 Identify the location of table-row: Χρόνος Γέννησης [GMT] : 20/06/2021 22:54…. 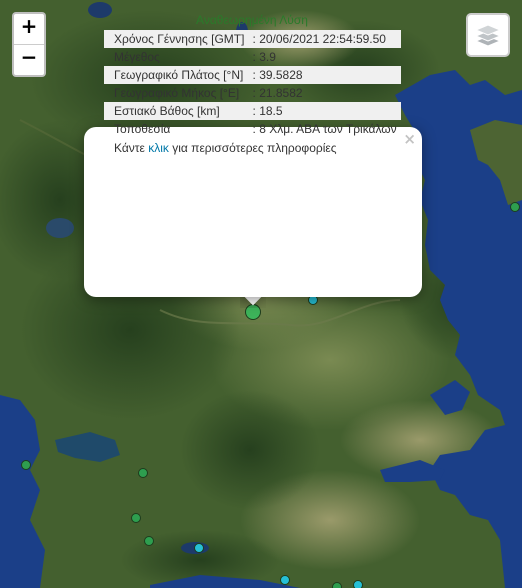
(252, 39).